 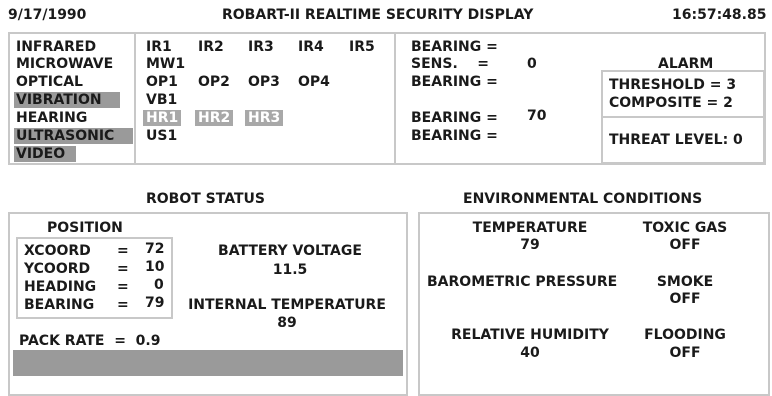 What do you see at coordinates (211, 47) in the screenshot?
I see `sensor-ir2: IR2` at bounding box center [211, 47].